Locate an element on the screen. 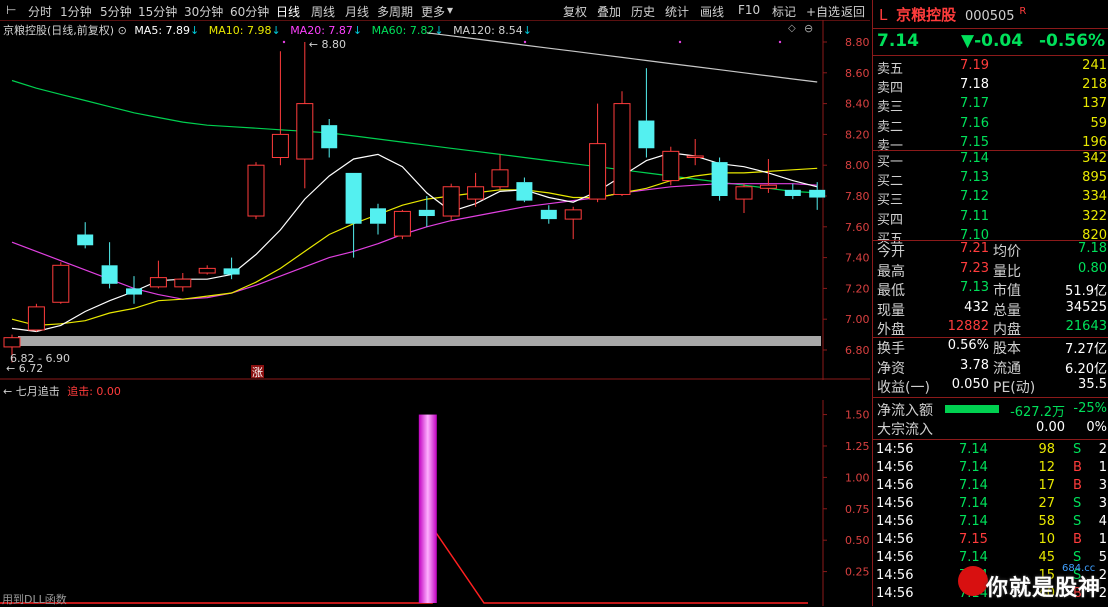 The width and height of the screenshot is (1108, 607). tick-row: 14:56 7.14 27 S 3 is located at coordinates (990, 504).